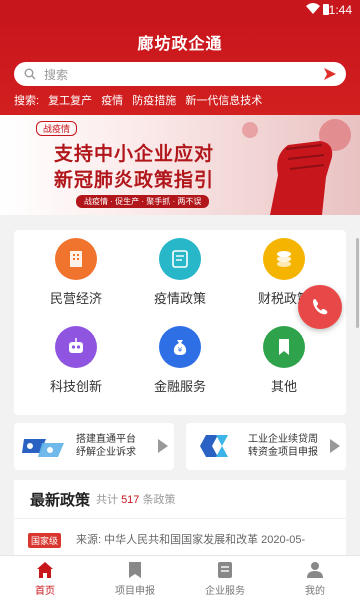 Image resolution: width=360 pixels, height=600 pixels. What do you see at coordinates (134, 154) in the screenshot?
I see `banner-headline-1: 支持中小企业应对` at bounding box center [134, 154].